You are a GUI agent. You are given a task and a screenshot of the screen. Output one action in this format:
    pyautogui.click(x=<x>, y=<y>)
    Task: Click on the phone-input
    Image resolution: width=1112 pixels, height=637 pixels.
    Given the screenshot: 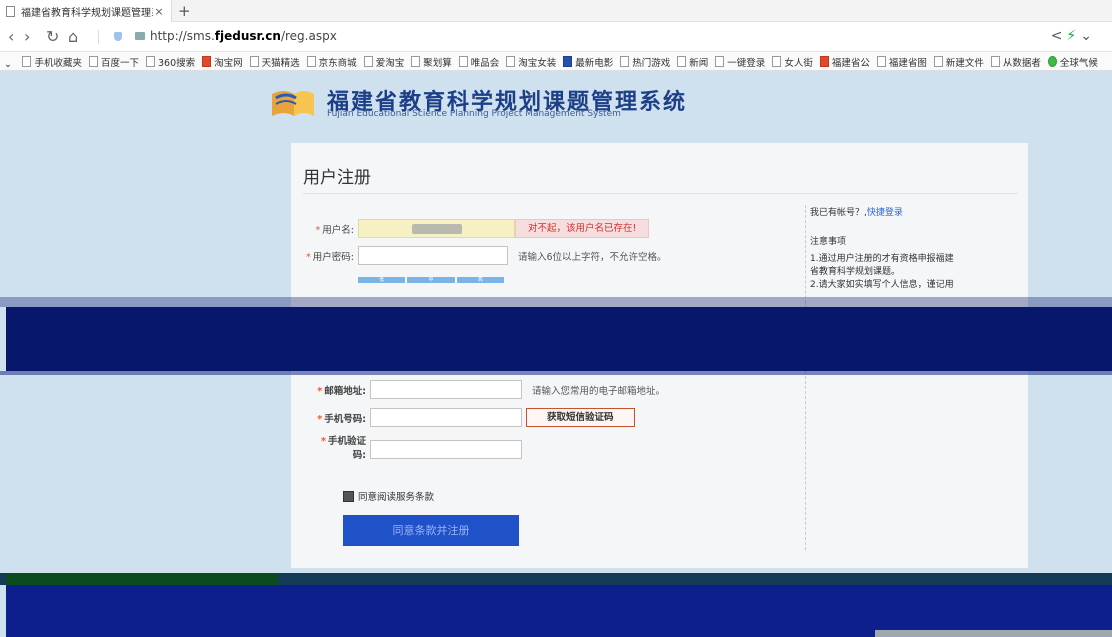 What is the action you would take?
    pyautogui.click(x=446, y=417)
    